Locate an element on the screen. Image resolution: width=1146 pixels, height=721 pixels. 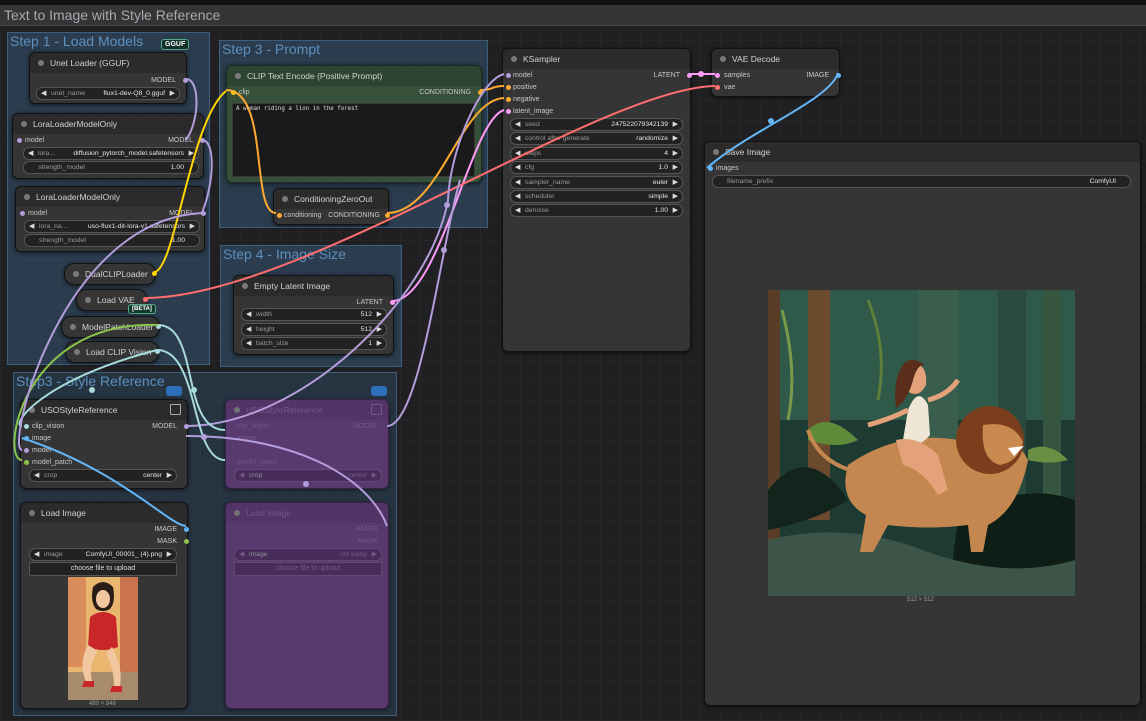
node-title: Load Image is located at coordinates (268, 513).